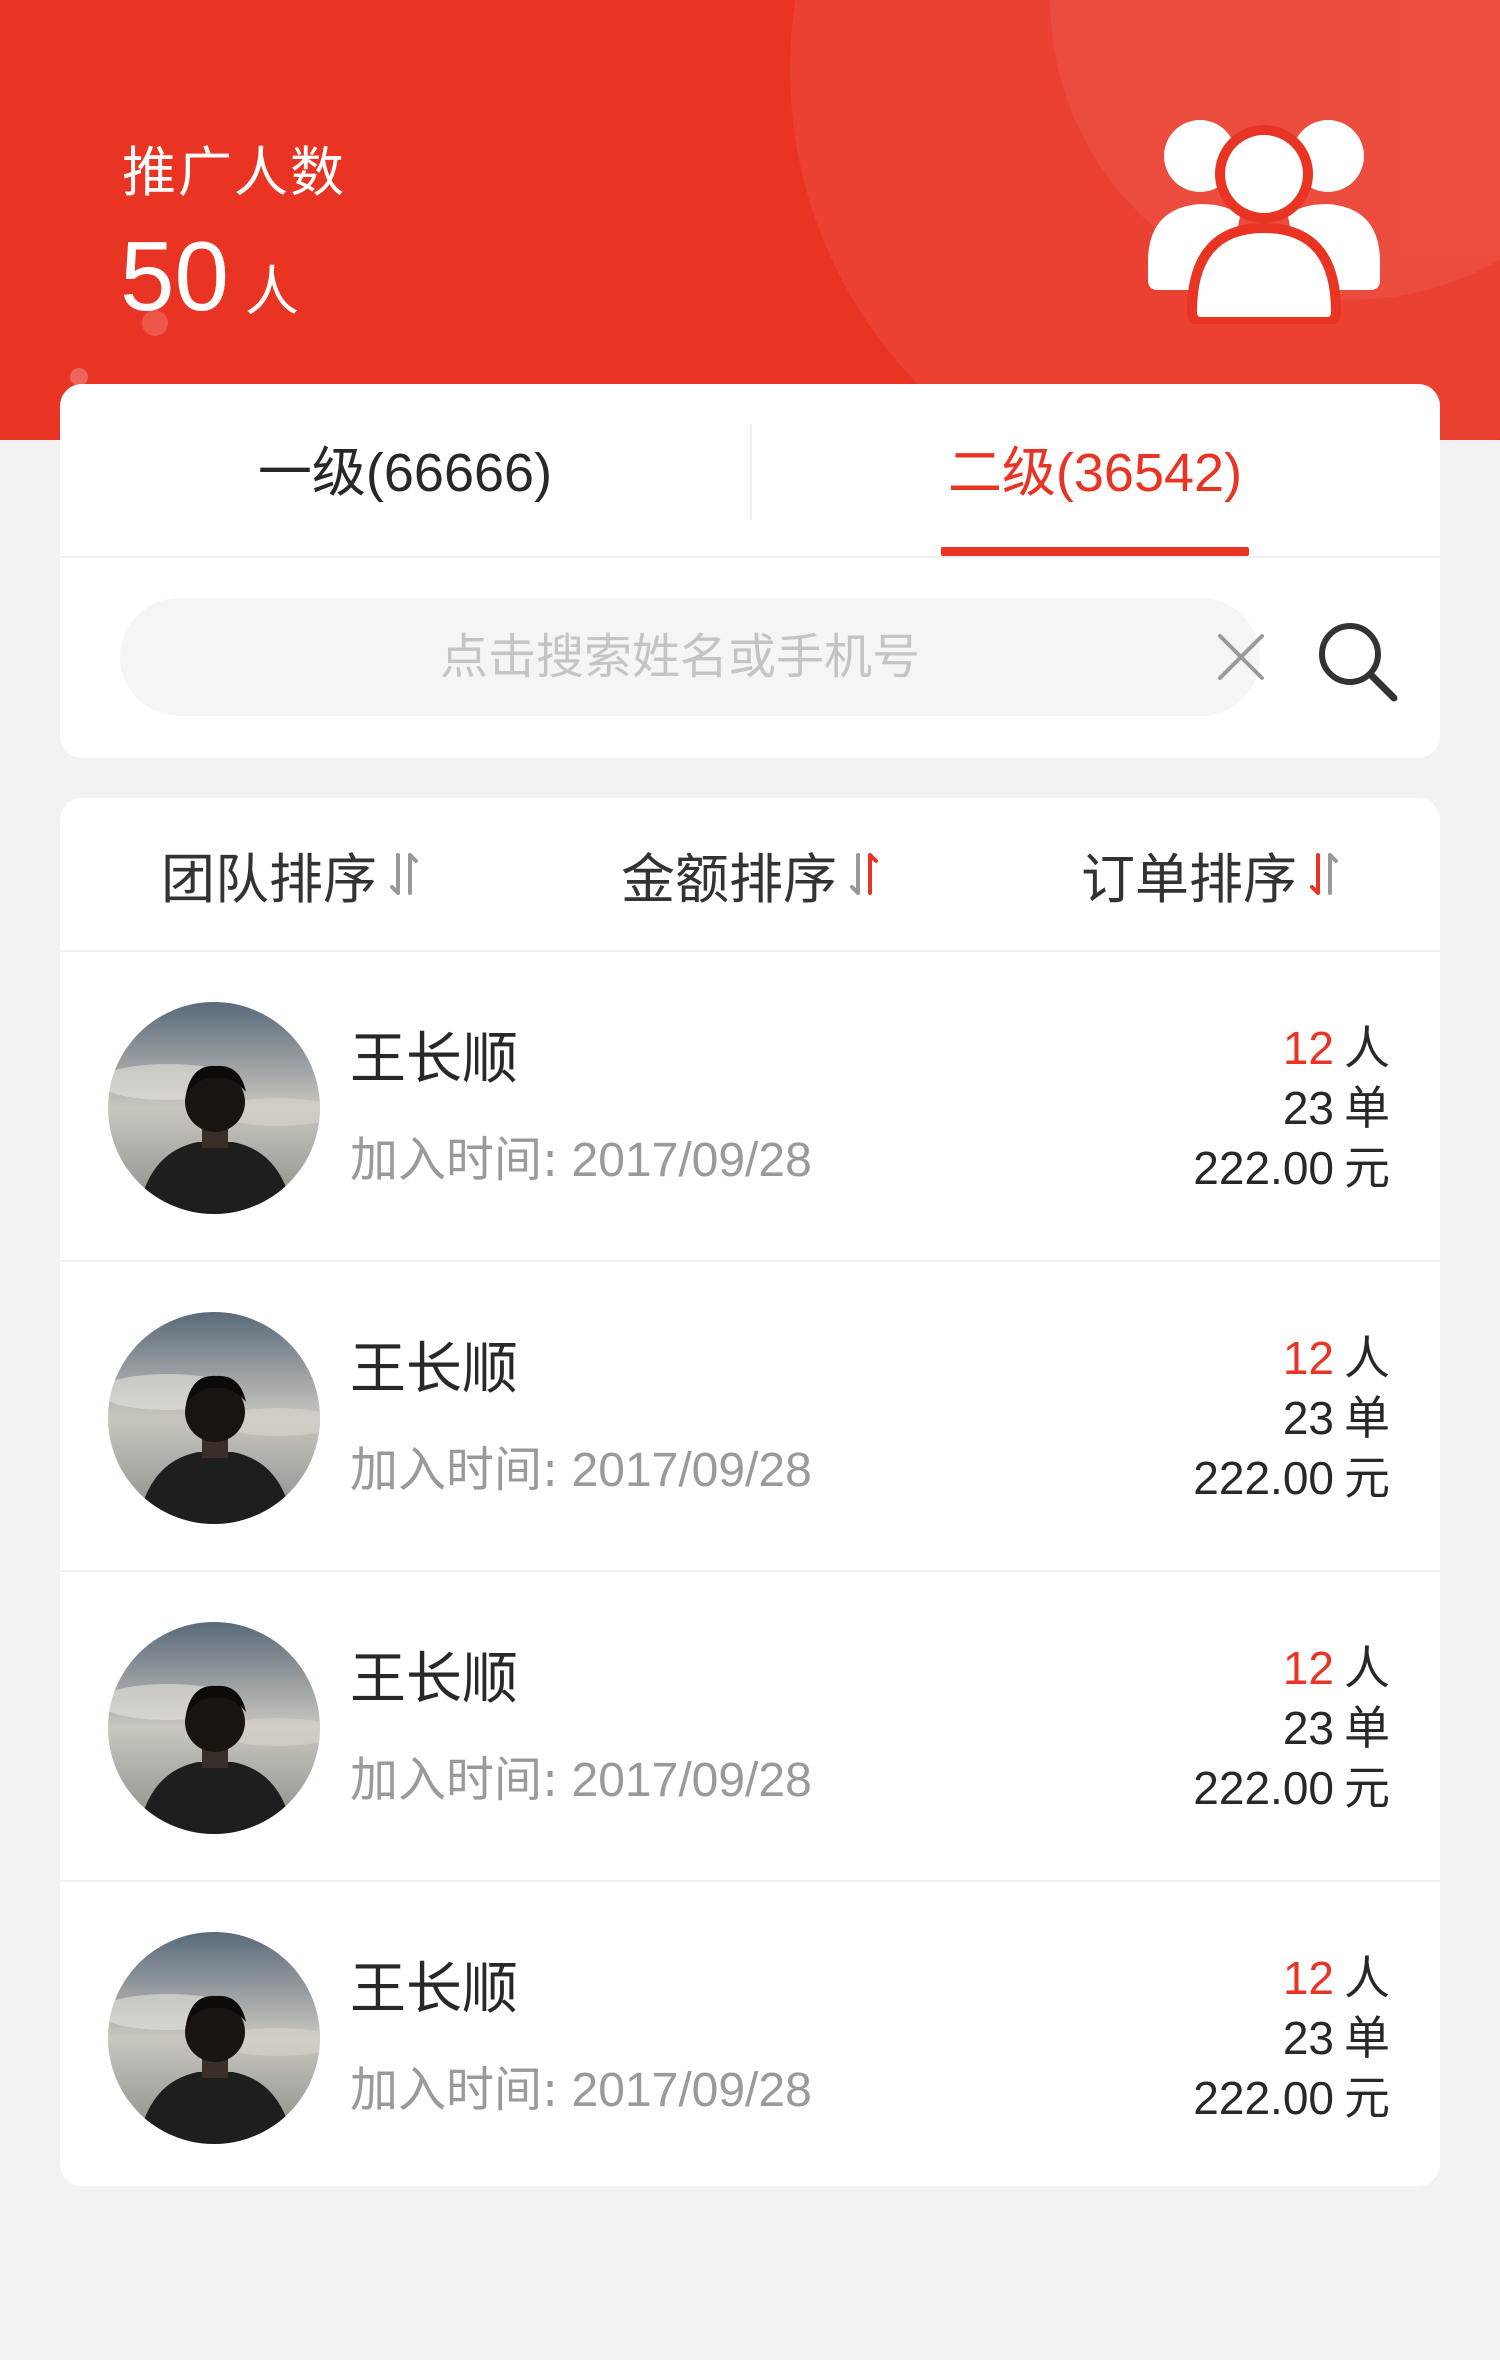 This screenshot has width=1500, height=2360. I want to click on sort-bar: 团队排序 金额排序 订单排序, so click(750, 875).